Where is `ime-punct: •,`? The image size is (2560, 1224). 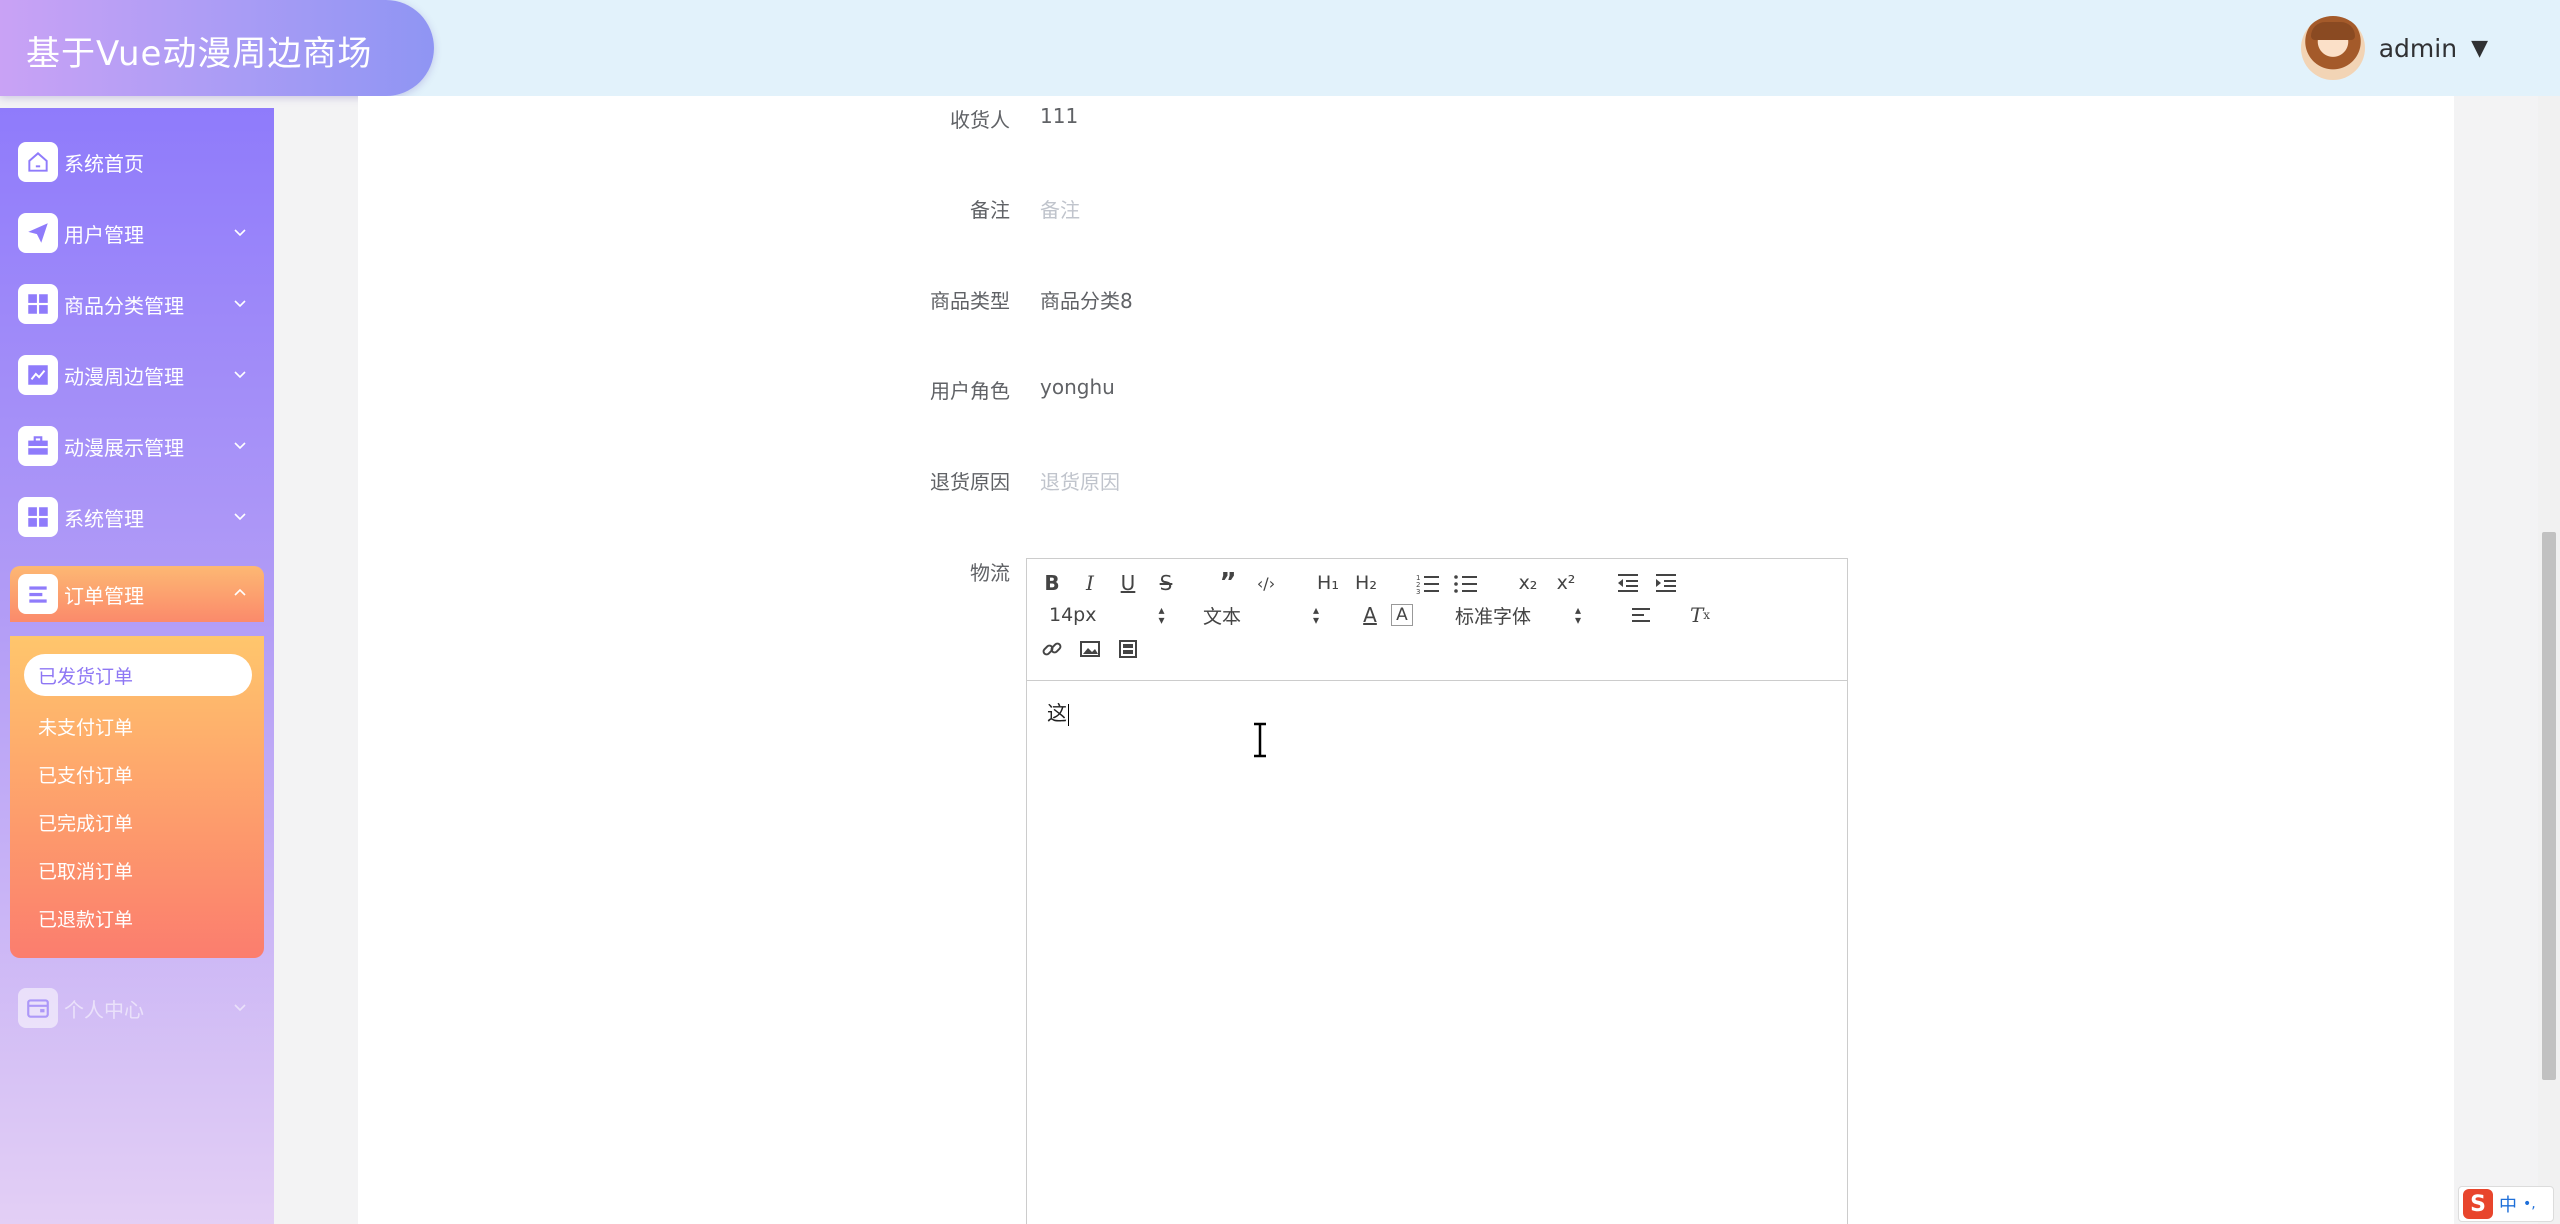
ime-punct: •, is located at coordinates (2529, 1204).